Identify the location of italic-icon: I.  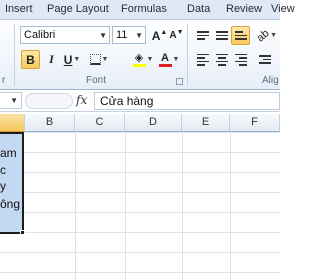
(51, 59).